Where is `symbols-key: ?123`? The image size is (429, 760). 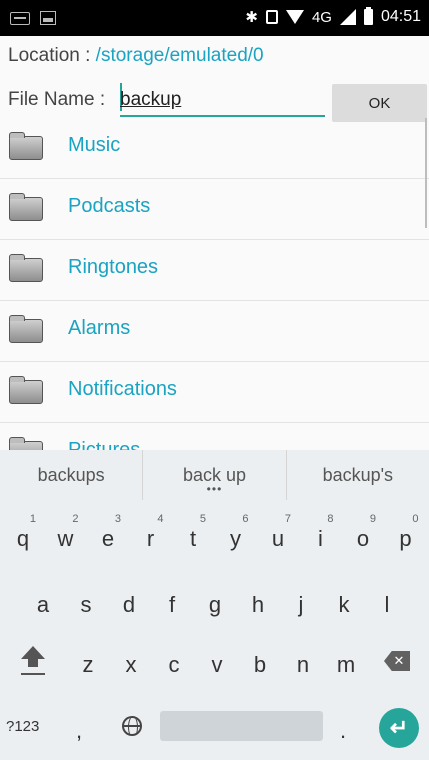
symbols-key: ?123 is located at coordinates (30, 726).